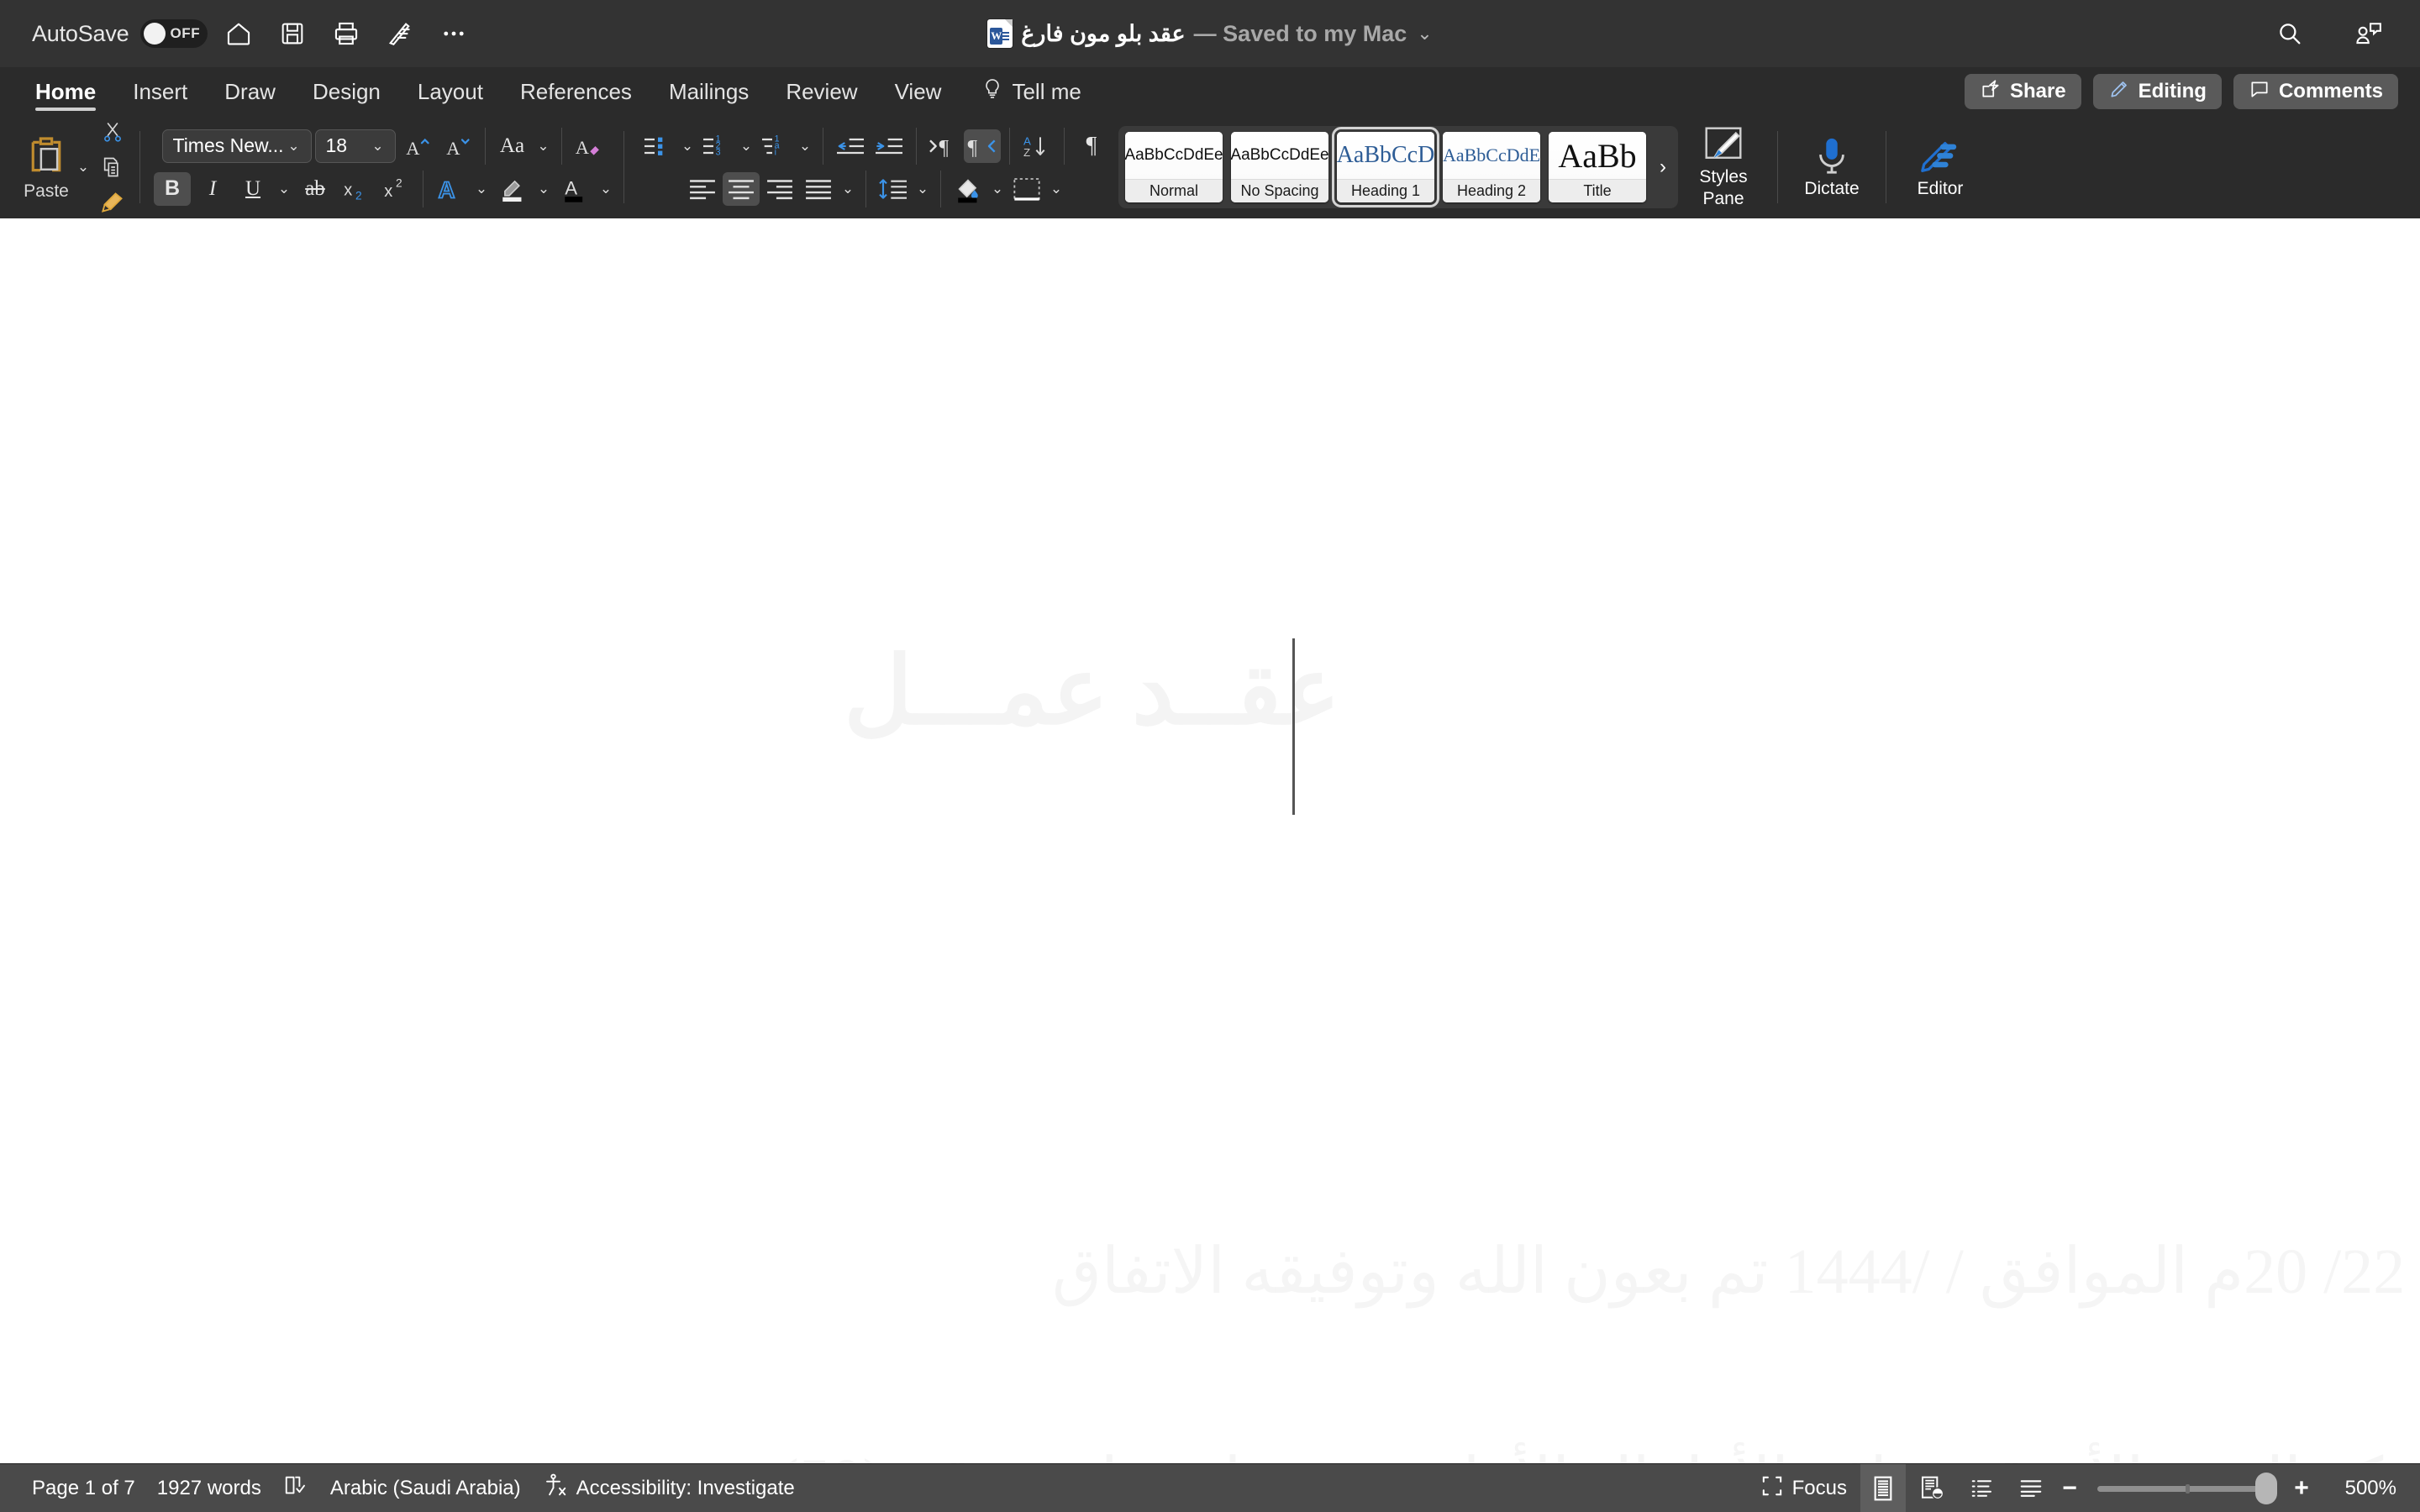  What do you see at coordinates (2266, 1488) in the screenshot?
I see `zoom-handle` at bounding box center [2266, 1488].